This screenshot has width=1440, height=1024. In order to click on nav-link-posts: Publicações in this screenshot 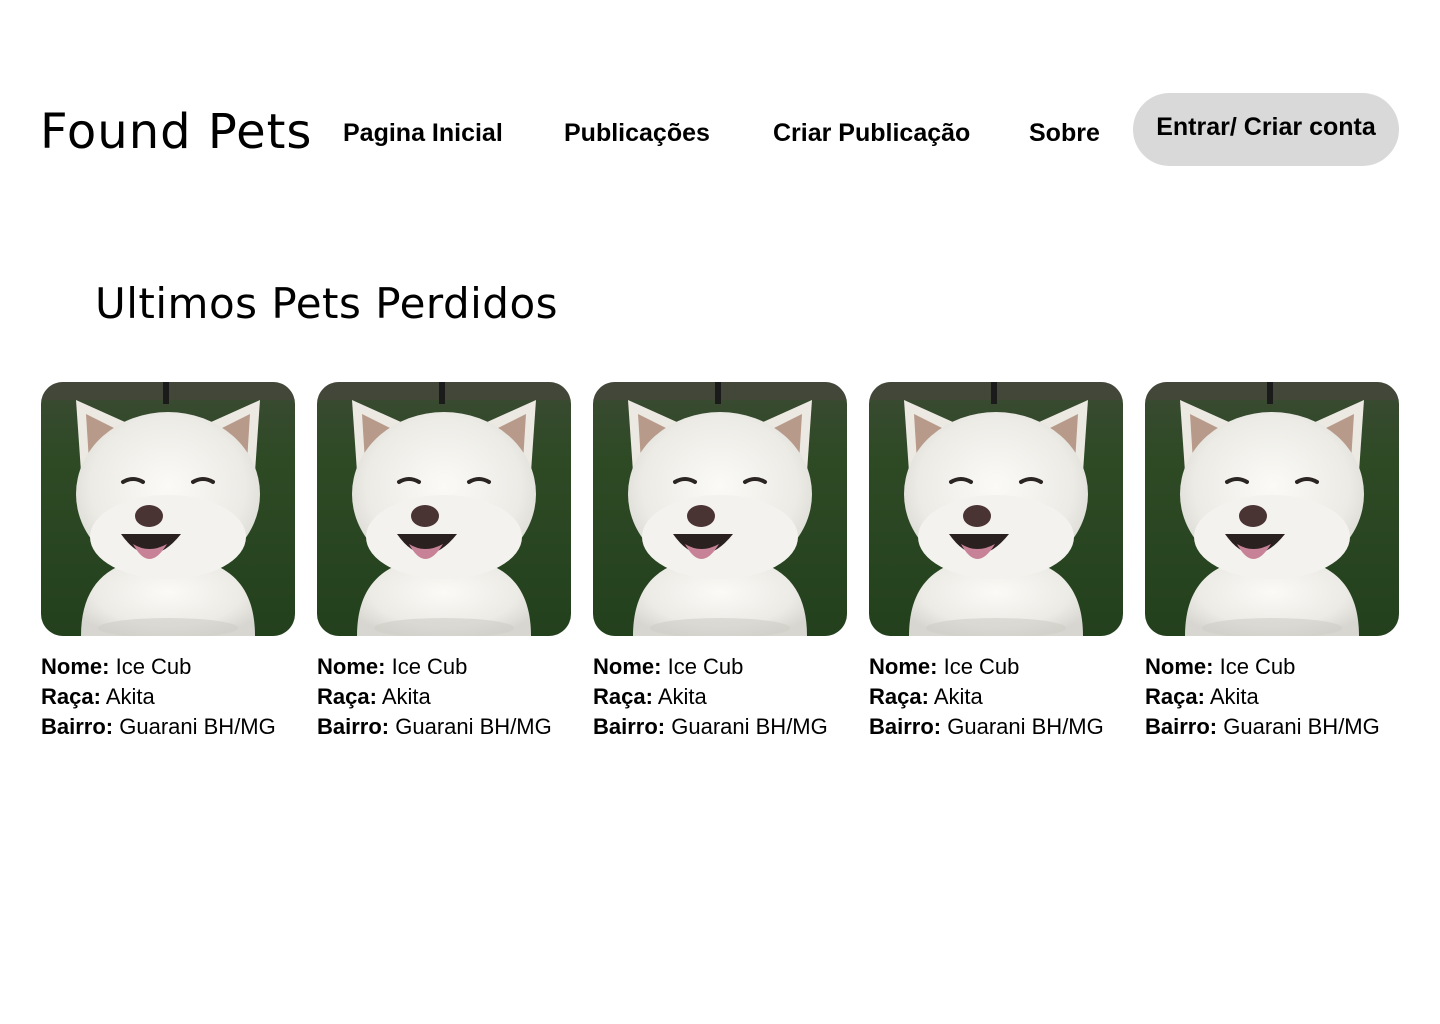, I will do `click(637, 133)`.